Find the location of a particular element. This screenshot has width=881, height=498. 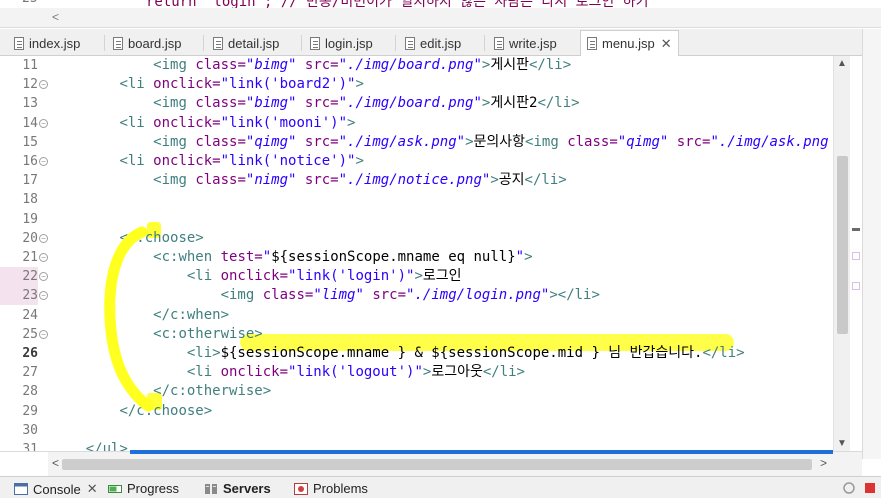

code-text: </c:when> is located at coordinates (140, 315).